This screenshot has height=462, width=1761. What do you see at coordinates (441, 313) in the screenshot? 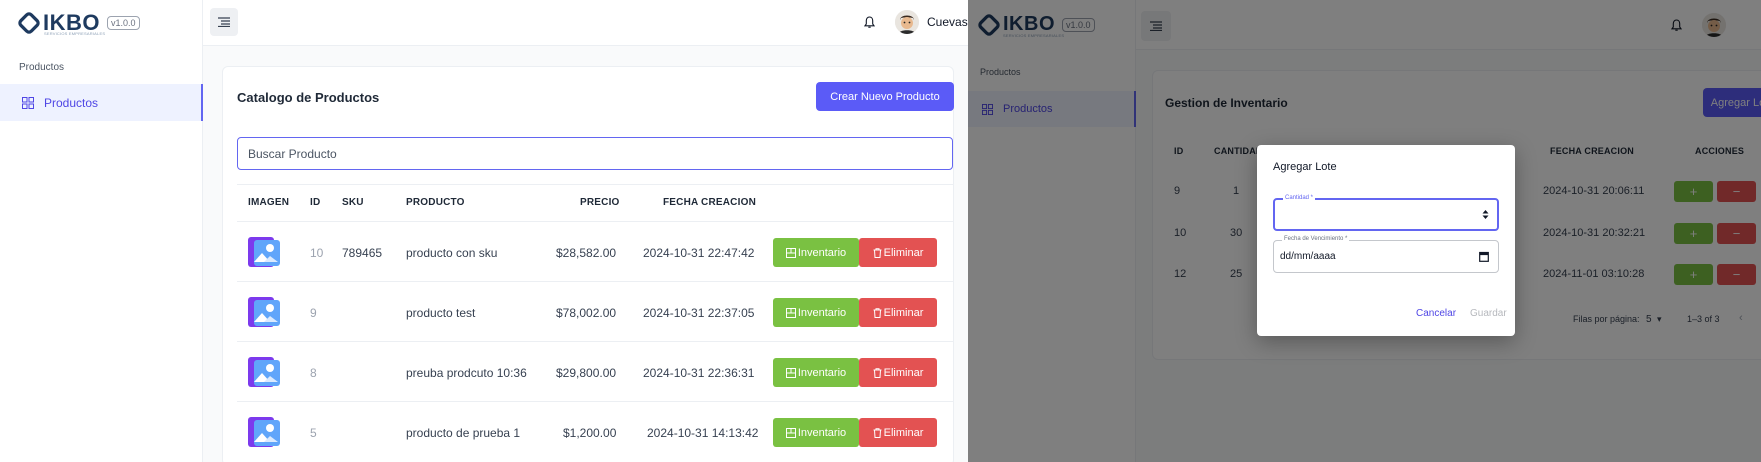
I see `cell-product: producto test` at bounding box center [441, 313].